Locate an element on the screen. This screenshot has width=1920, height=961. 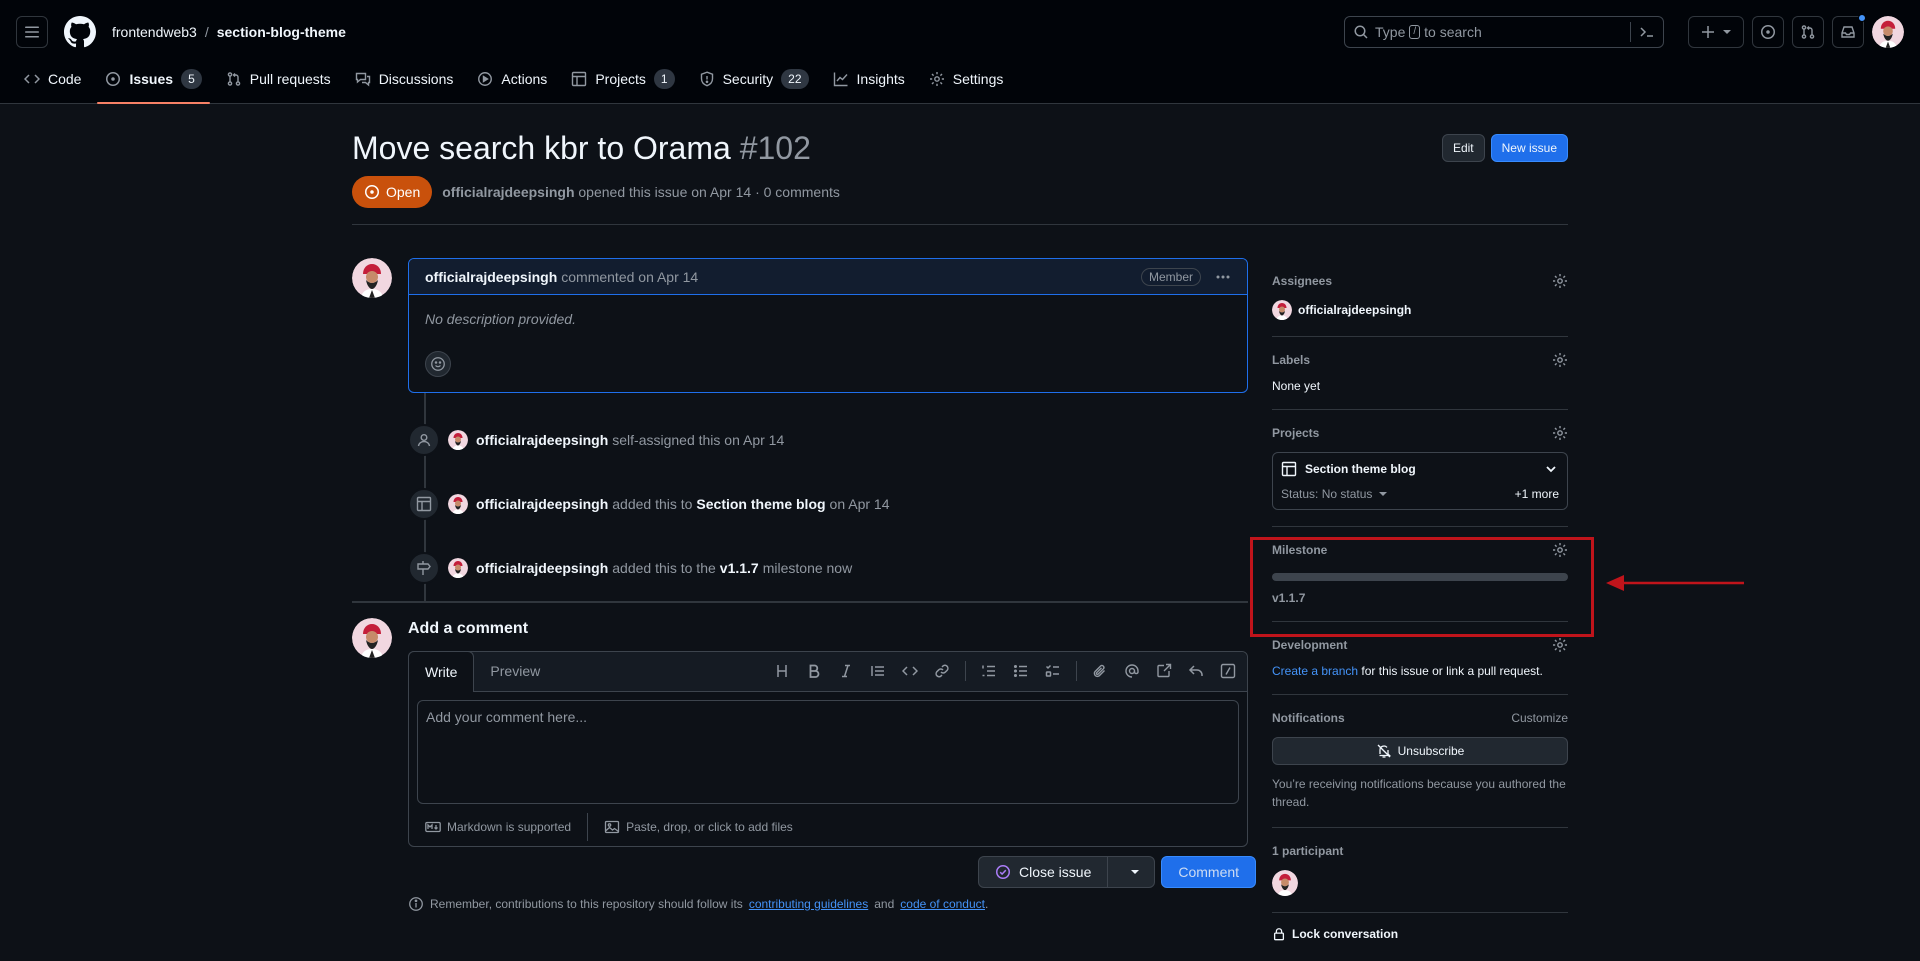
comment-author-link: officialrajdeepsingh is located at coordinates (491, 277).